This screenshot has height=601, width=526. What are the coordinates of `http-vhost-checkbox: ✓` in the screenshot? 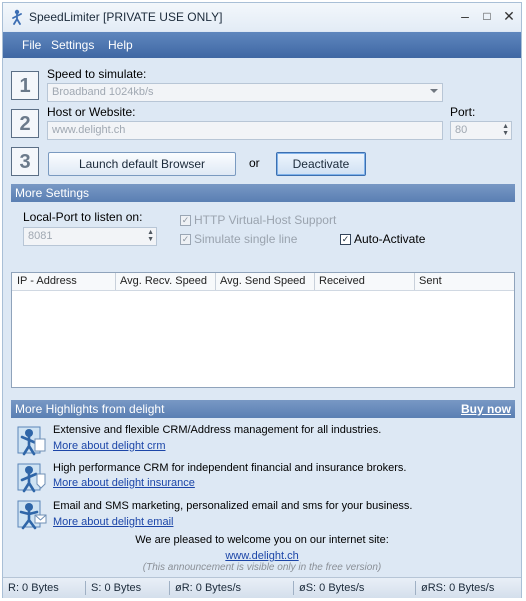 It's located at (185, 220).